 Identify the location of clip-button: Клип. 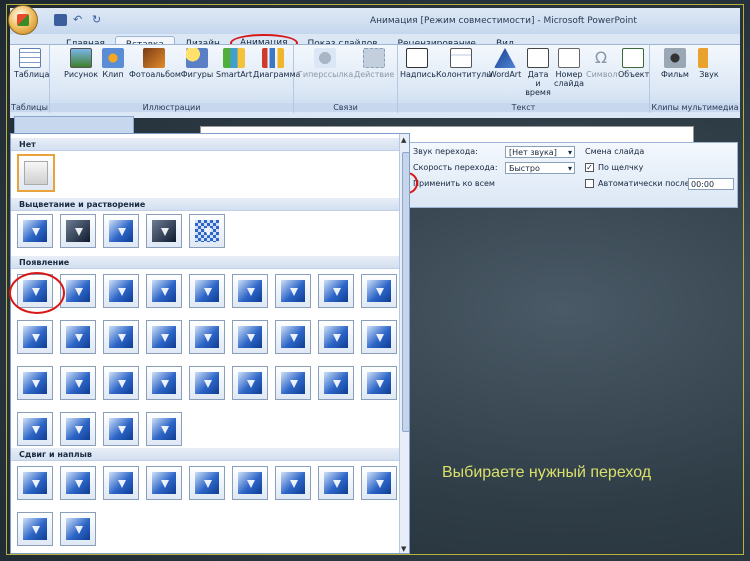
(113, 63).